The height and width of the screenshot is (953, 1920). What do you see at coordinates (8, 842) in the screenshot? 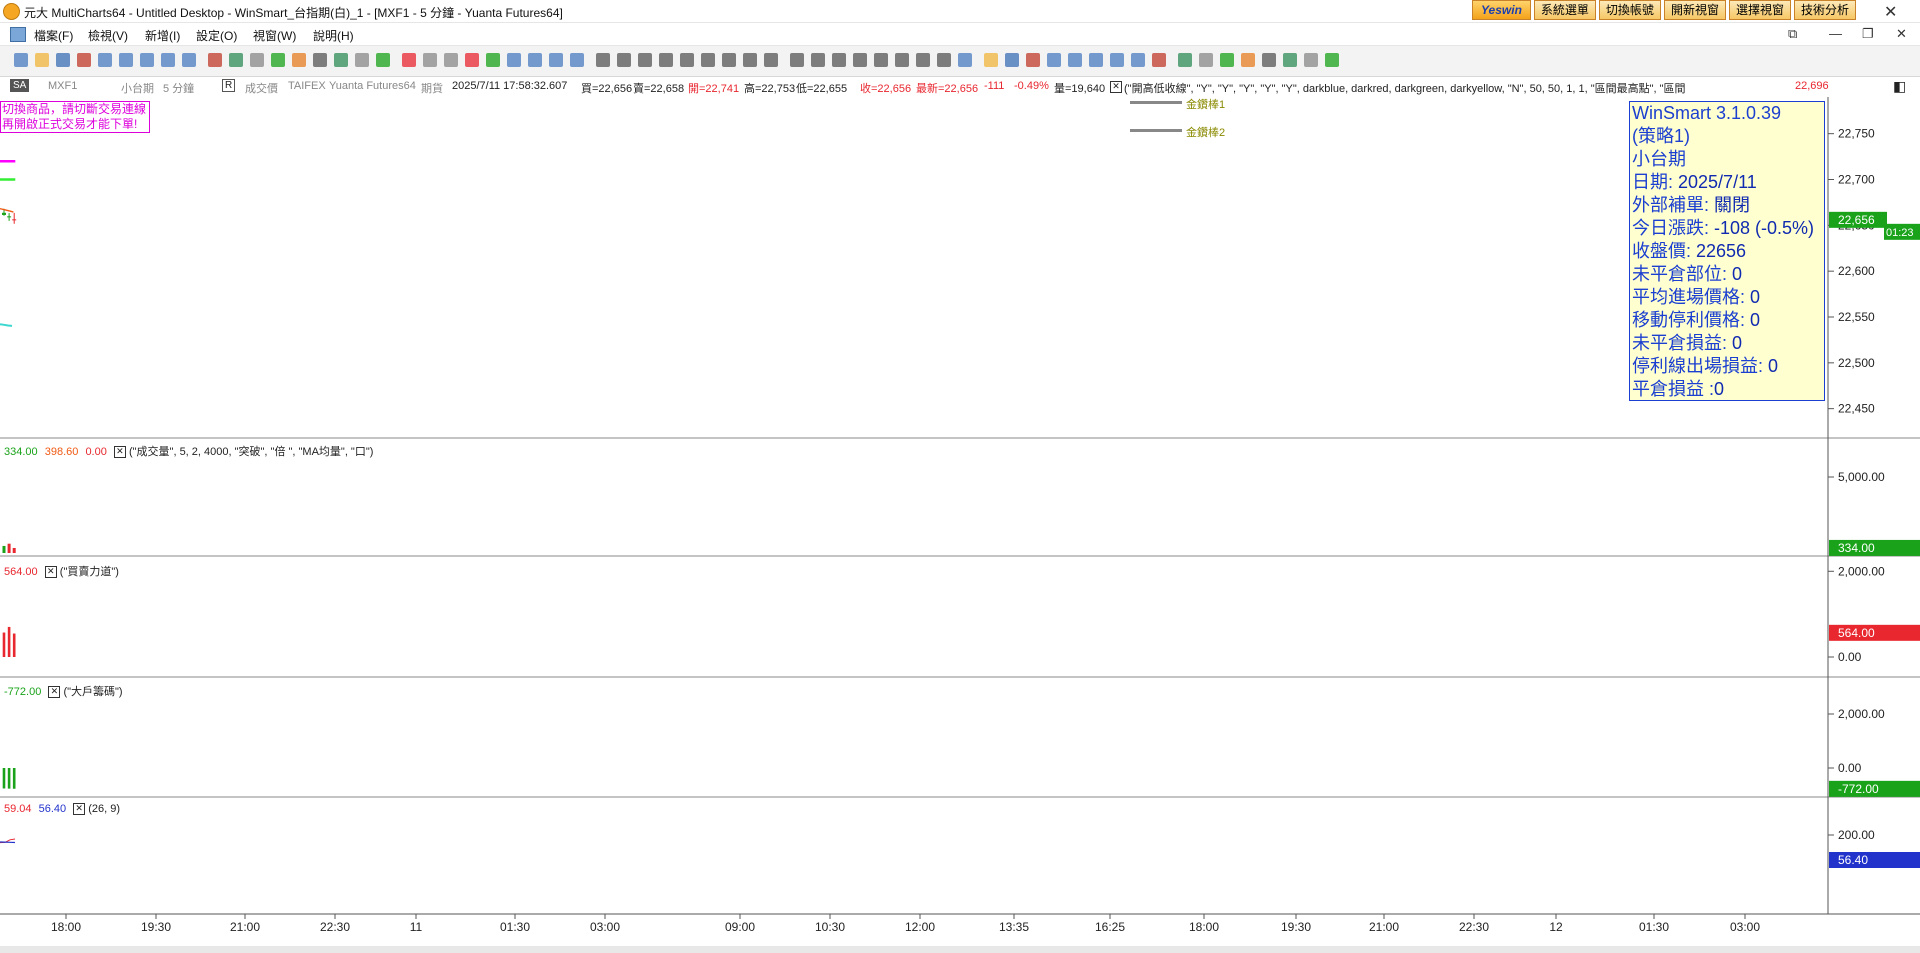
I see `osc-blue-line` at bounding box center [8, 842].